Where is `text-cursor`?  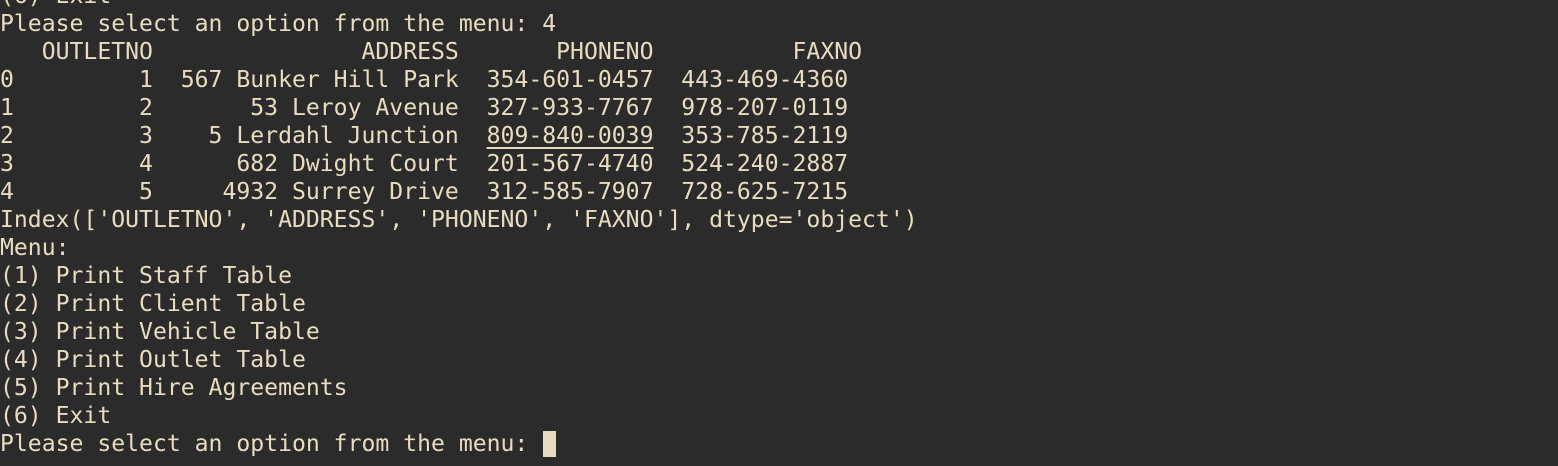
text-cursor is located at coordinates (550, 444).